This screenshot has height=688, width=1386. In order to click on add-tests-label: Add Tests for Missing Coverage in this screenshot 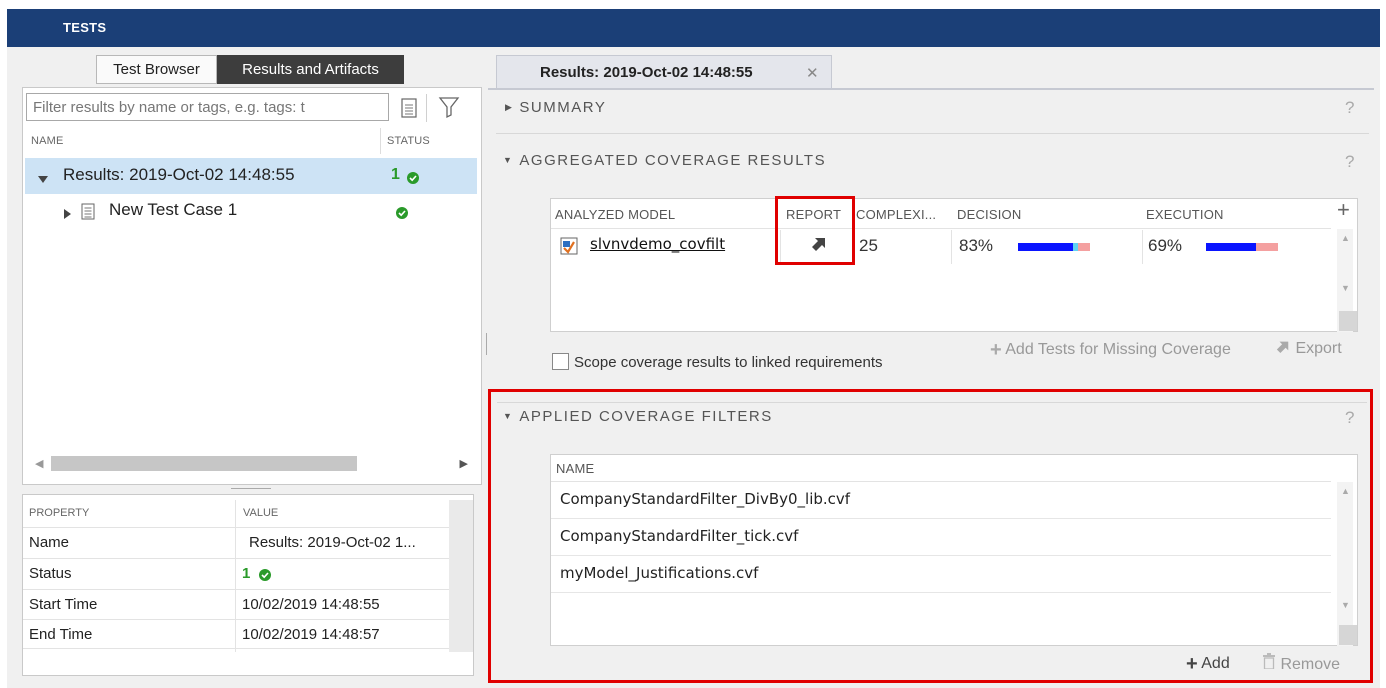, I will do `click(1118, 349)`.